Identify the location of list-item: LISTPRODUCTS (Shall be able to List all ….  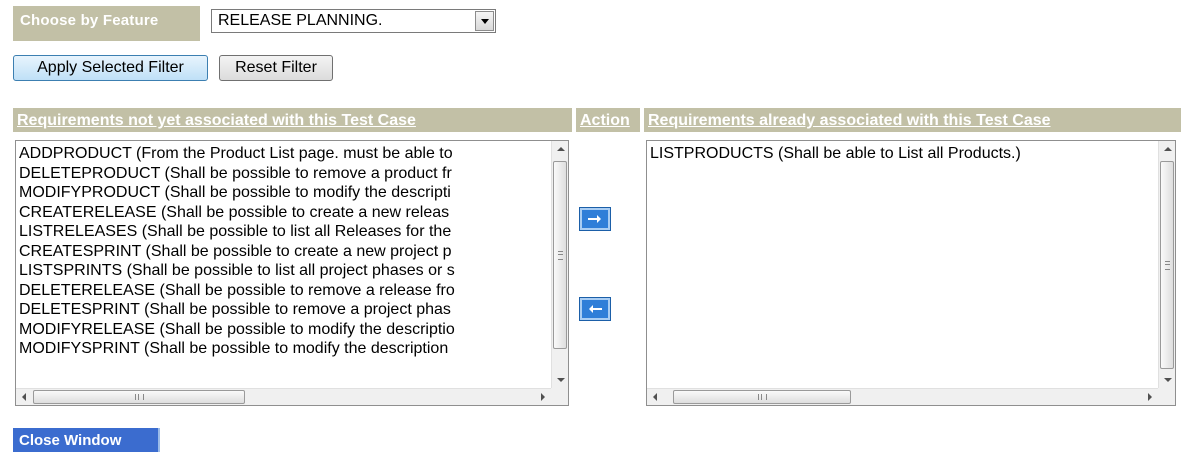
(903, 154).